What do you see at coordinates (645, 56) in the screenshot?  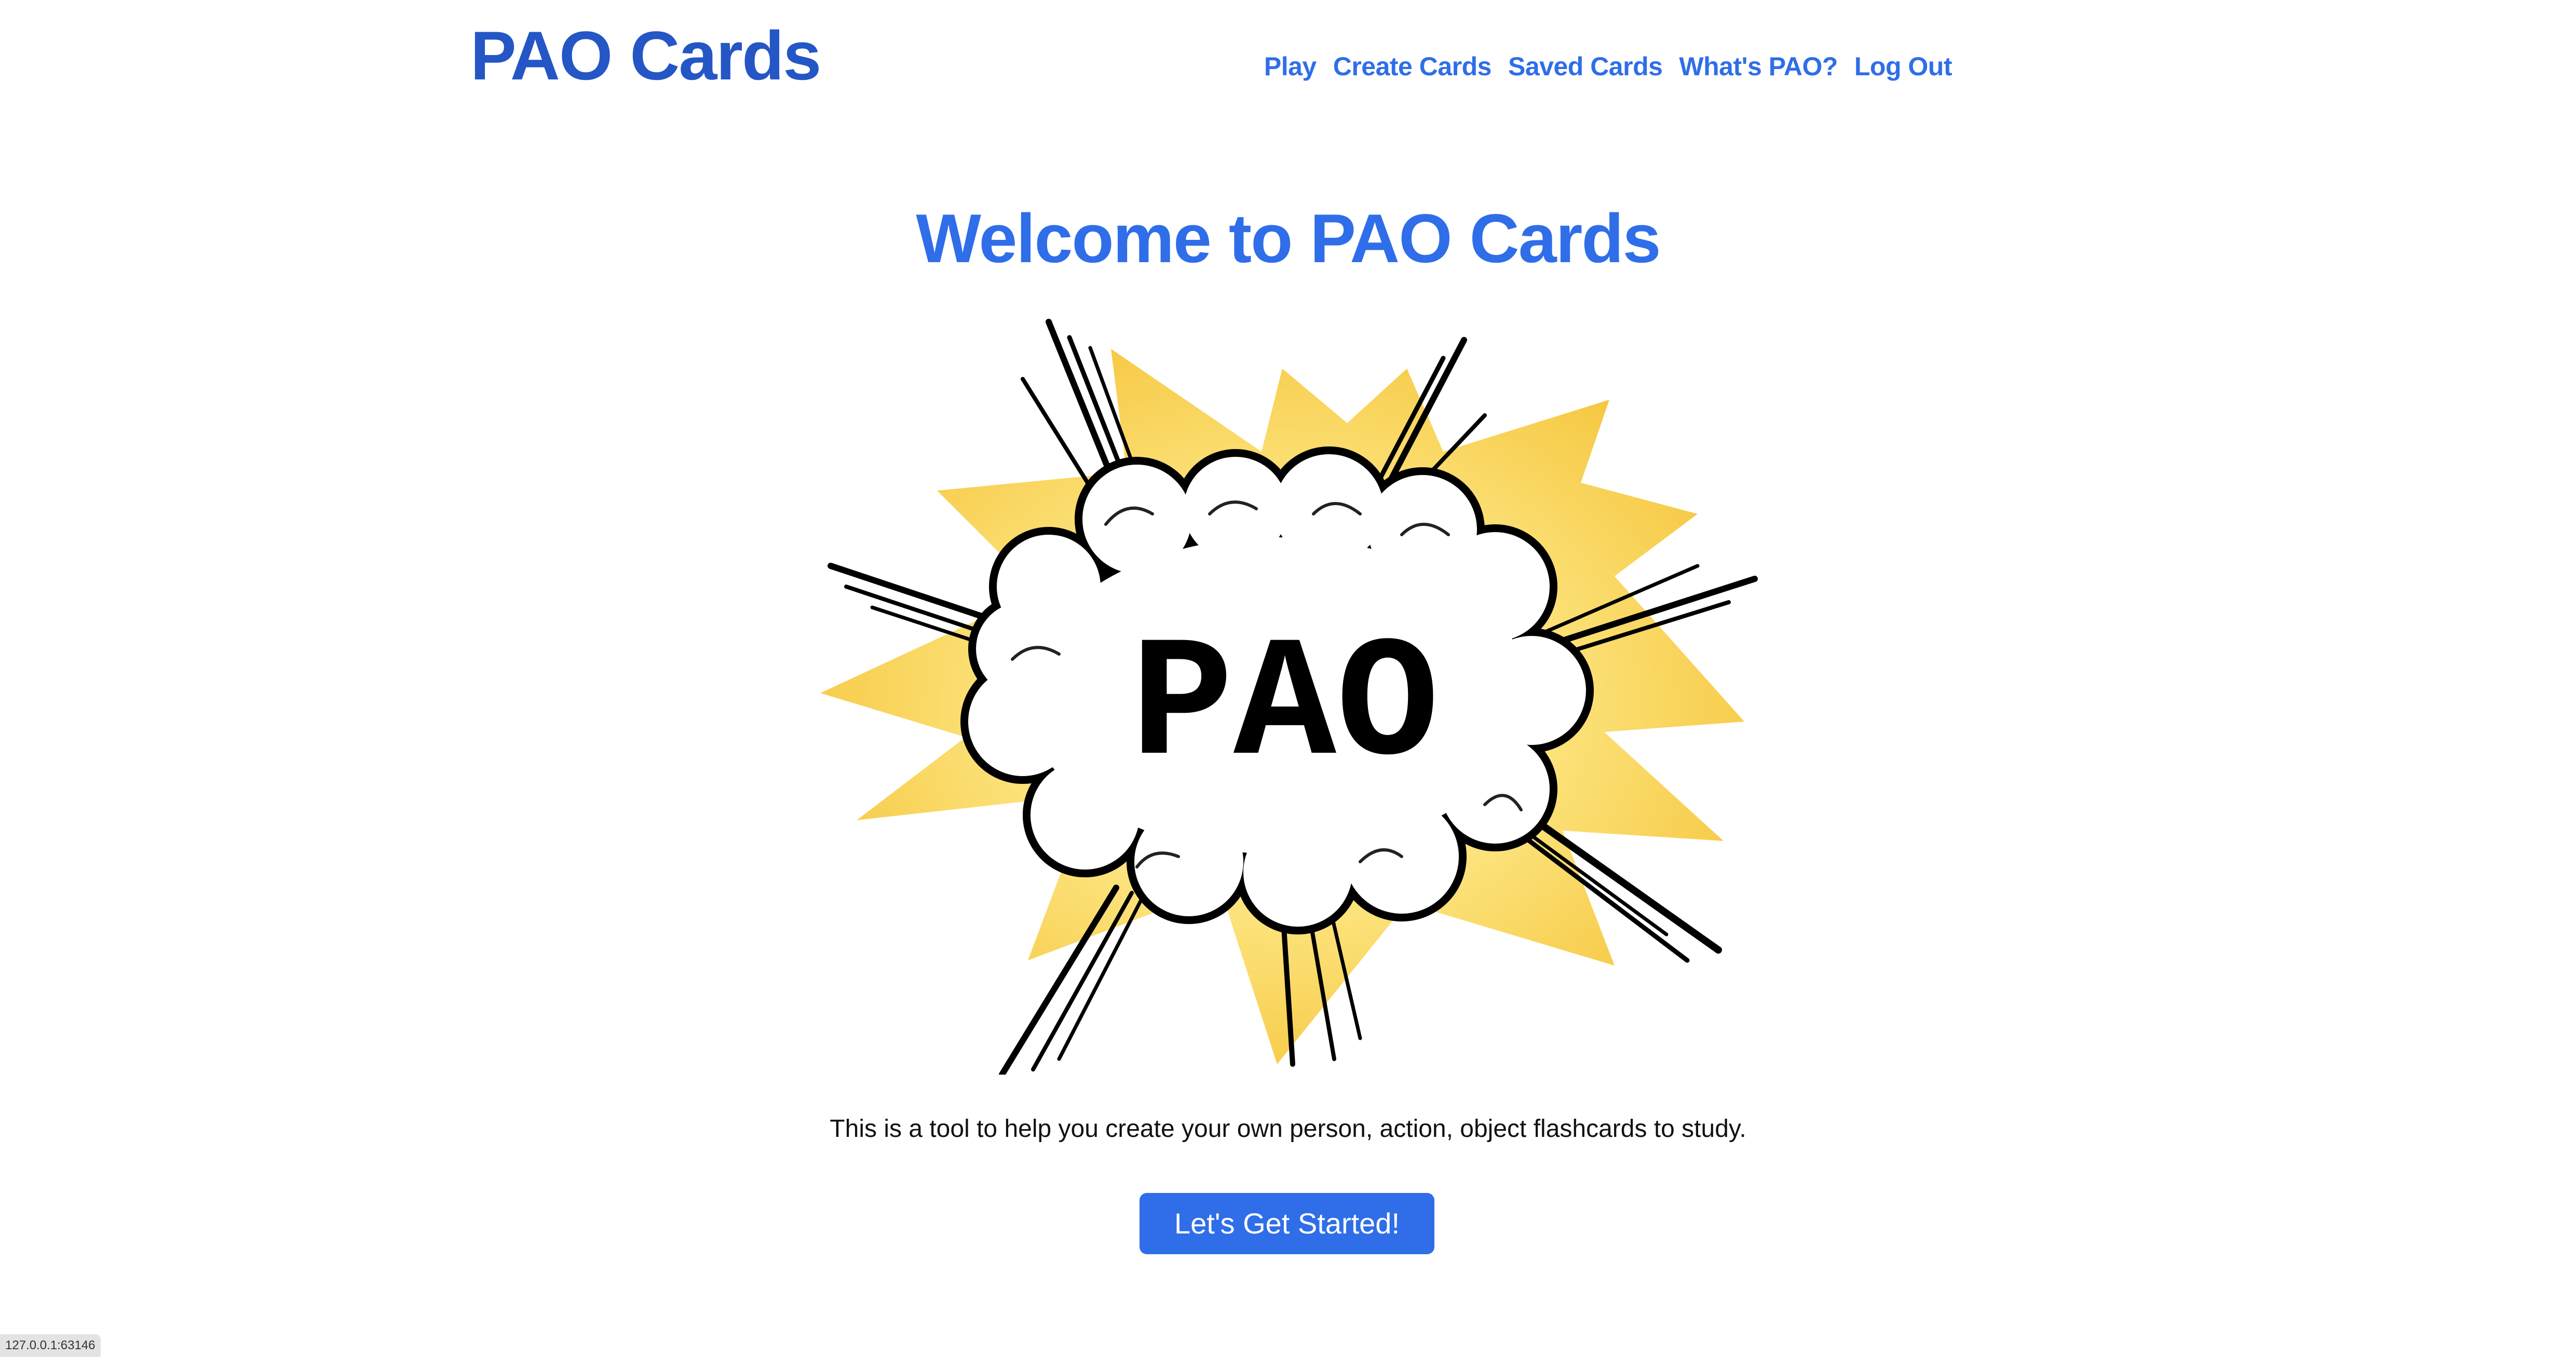 I see `brand-logo-link: PAO Cards` at bounding box center [645, 56].